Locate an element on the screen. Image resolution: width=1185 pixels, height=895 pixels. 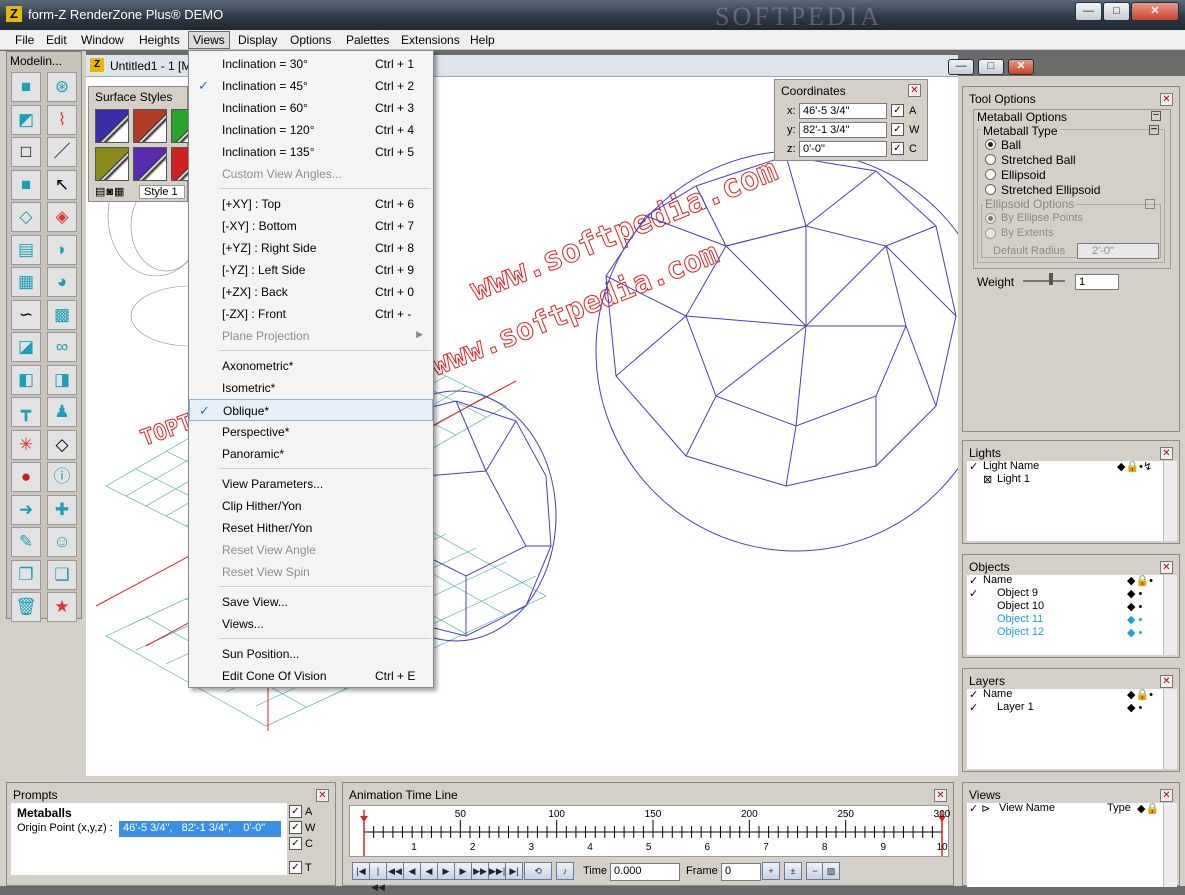
copy2-icon: ❑ is located at coordinates (62, 574).